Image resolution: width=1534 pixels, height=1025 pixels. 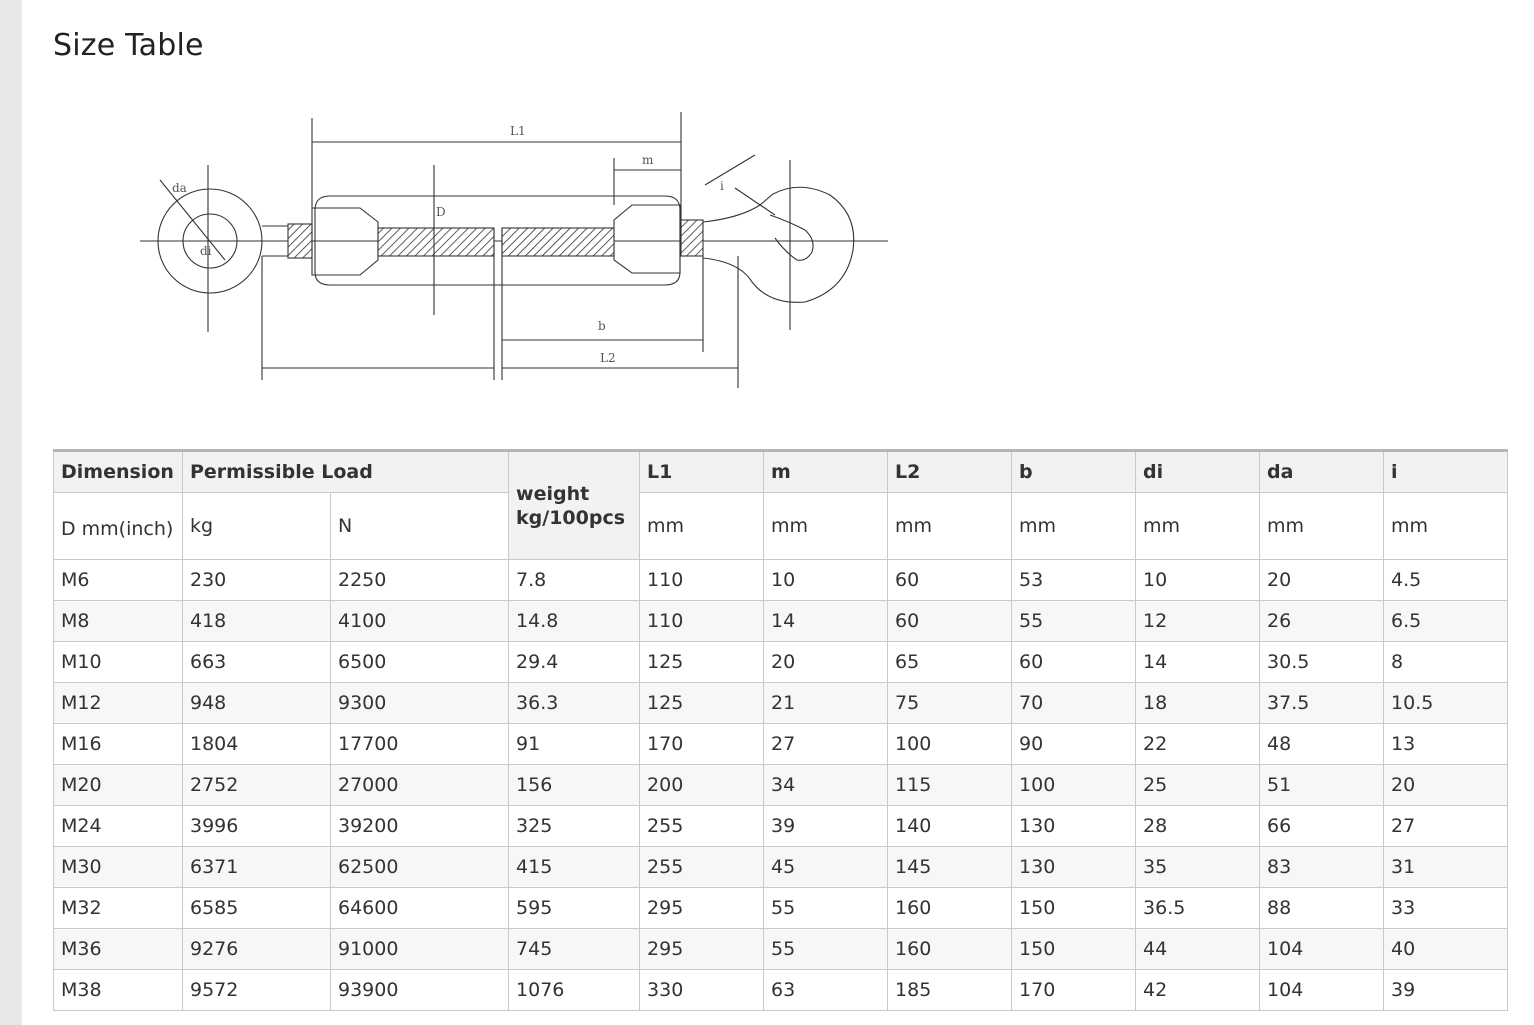 What do you see at coordinates (1198, 785) in the screenshot?
I see `cell-di: 25` at bounding box center [1198, 785].